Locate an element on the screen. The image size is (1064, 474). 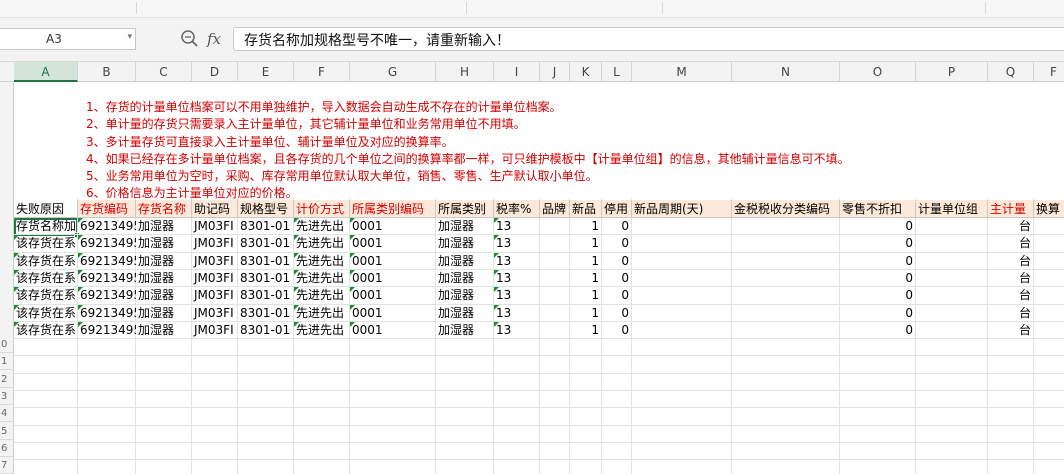
table-header-cell: 金税税收分类编码 is located at coordinates (786, 209).